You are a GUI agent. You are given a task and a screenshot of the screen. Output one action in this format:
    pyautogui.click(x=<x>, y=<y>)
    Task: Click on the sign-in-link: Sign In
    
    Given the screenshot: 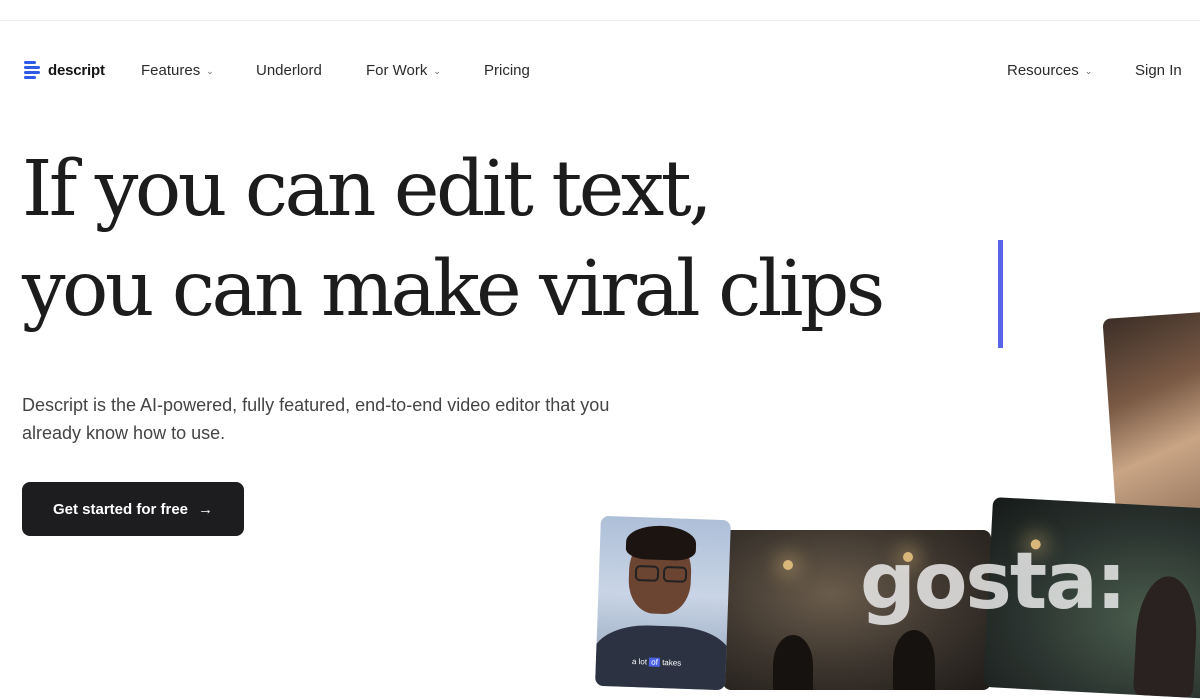 What is the action you would take?
    pyautogui.click(x=1158, y=70)
    